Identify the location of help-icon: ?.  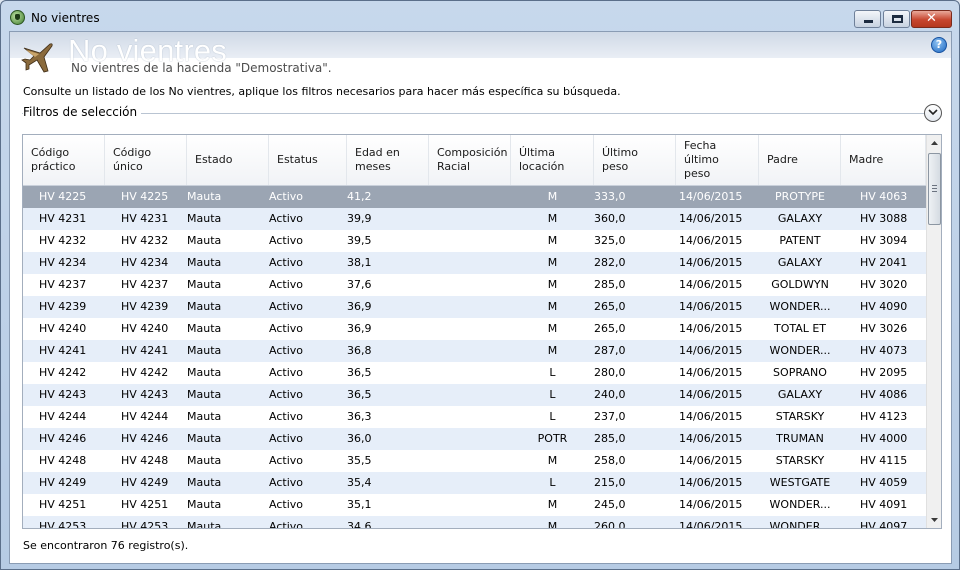
(939, 45).